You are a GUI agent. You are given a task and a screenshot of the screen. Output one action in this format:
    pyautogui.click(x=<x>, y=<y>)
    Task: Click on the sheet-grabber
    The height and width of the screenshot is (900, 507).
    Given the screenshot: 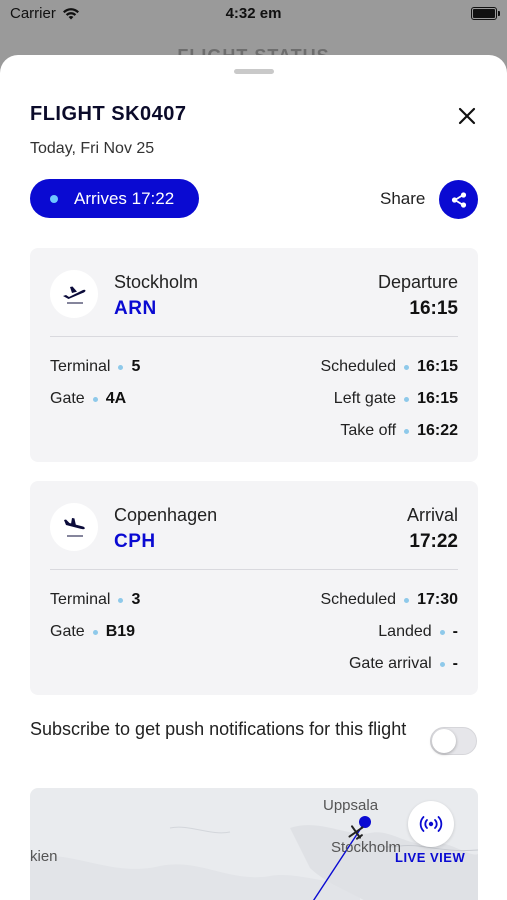 What is the action you would take?
    pyautogui.click(x=254, y=71)
    